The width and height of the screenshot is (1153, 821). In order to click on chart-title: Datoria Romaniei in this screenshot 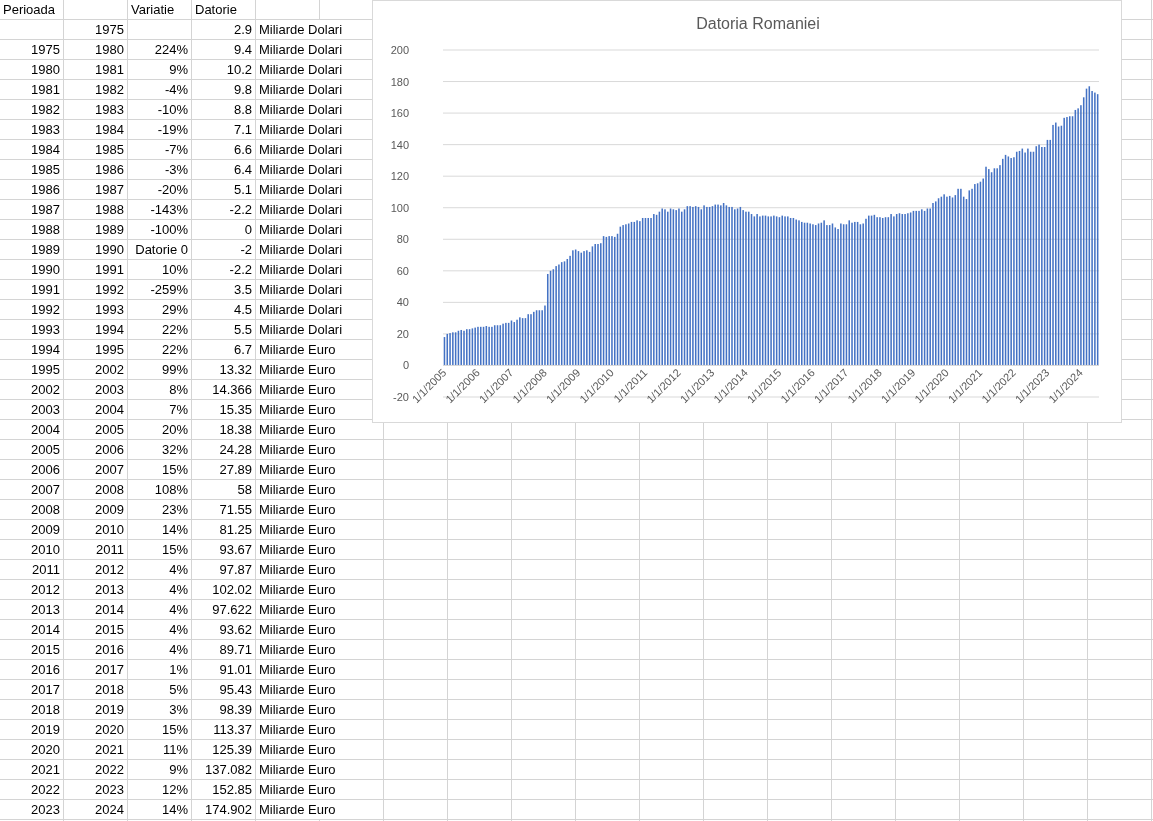, I will do `click(758, 23)`.